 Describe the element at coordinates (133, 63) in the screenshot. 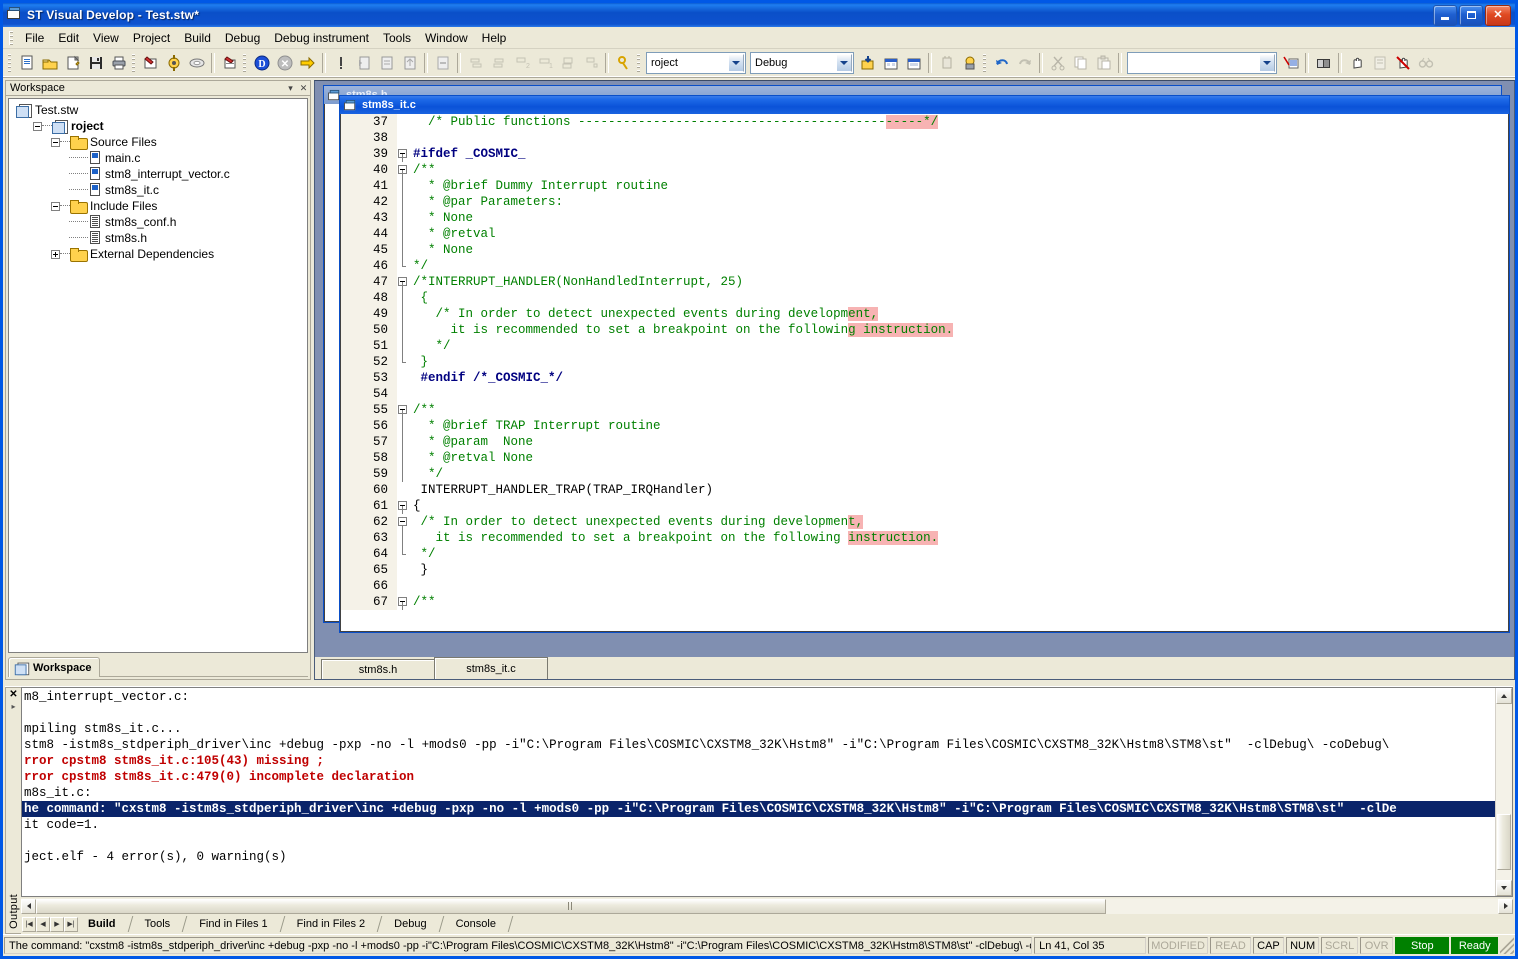

I see `toolbar-gripper-build` at that location.